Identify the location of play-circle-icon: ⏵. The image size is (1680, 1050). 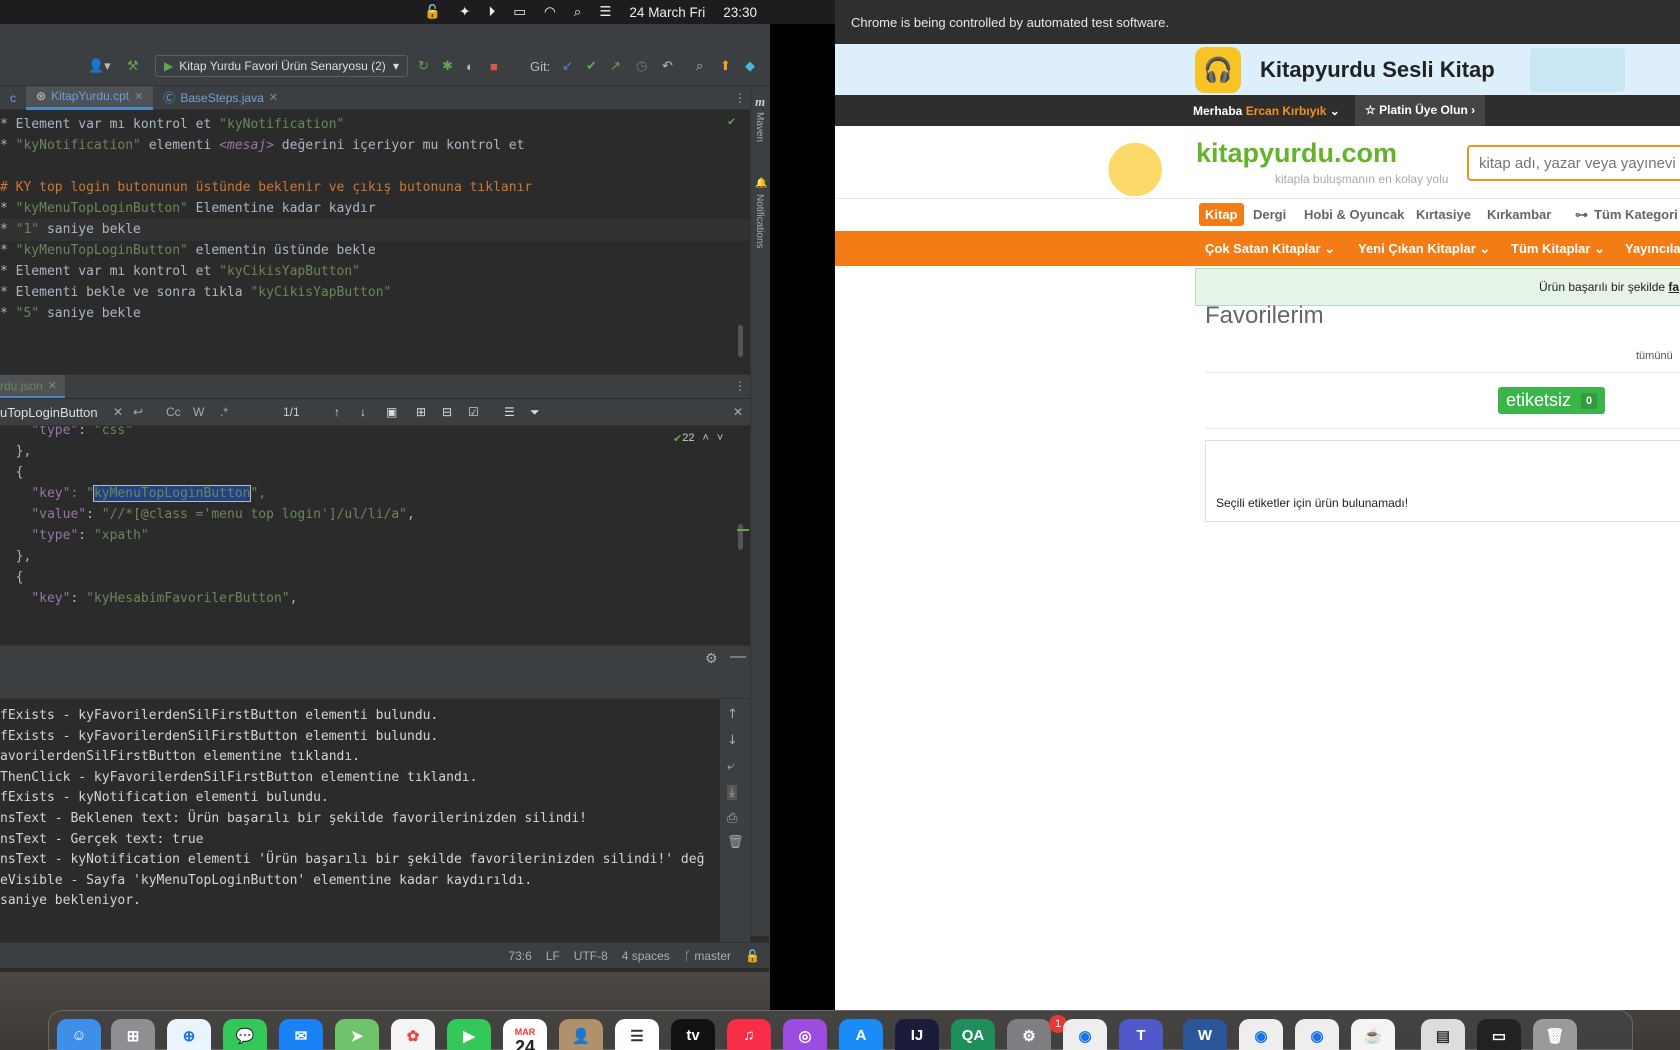
(491, 12).